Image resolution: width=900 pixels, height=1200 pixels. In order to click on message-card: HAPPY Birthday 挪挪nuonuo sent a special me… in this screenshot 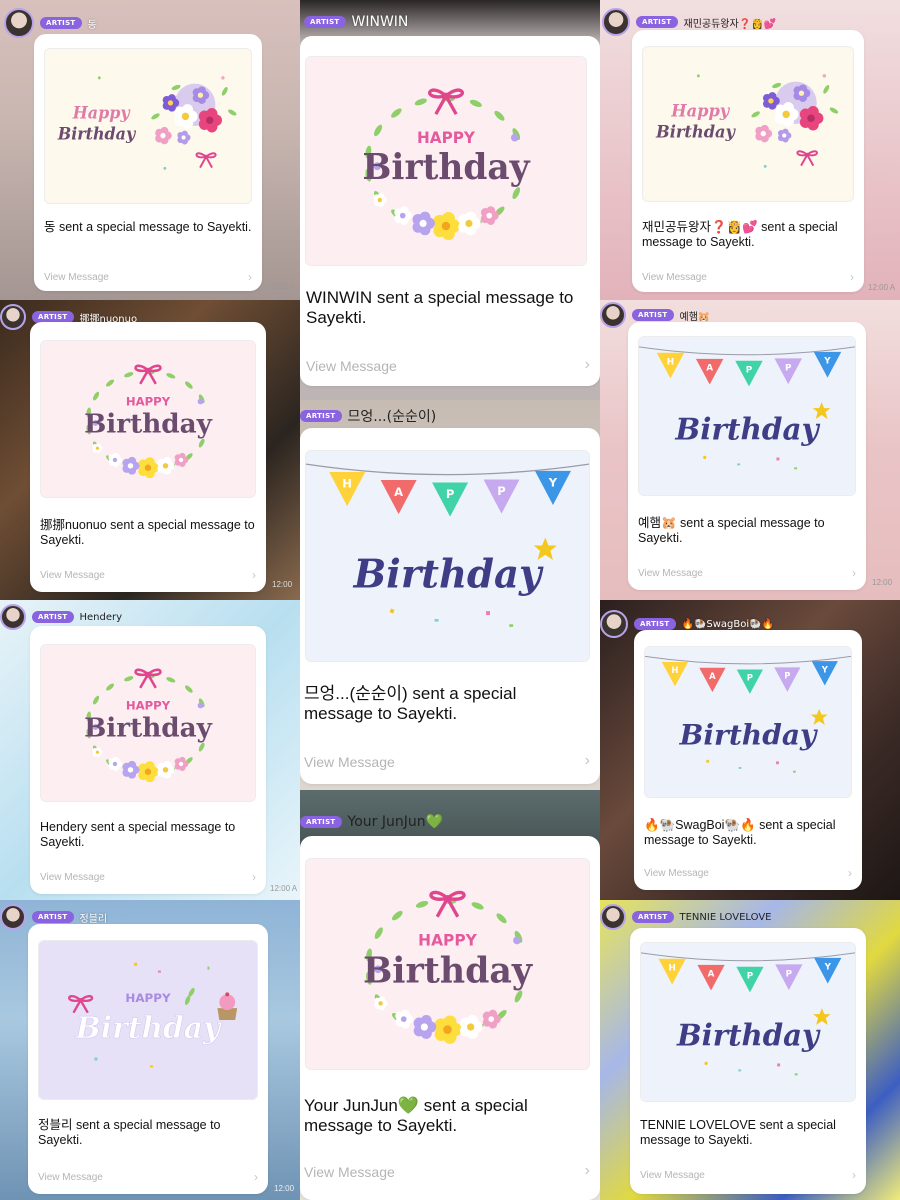, I will do `click(148, 457)`.